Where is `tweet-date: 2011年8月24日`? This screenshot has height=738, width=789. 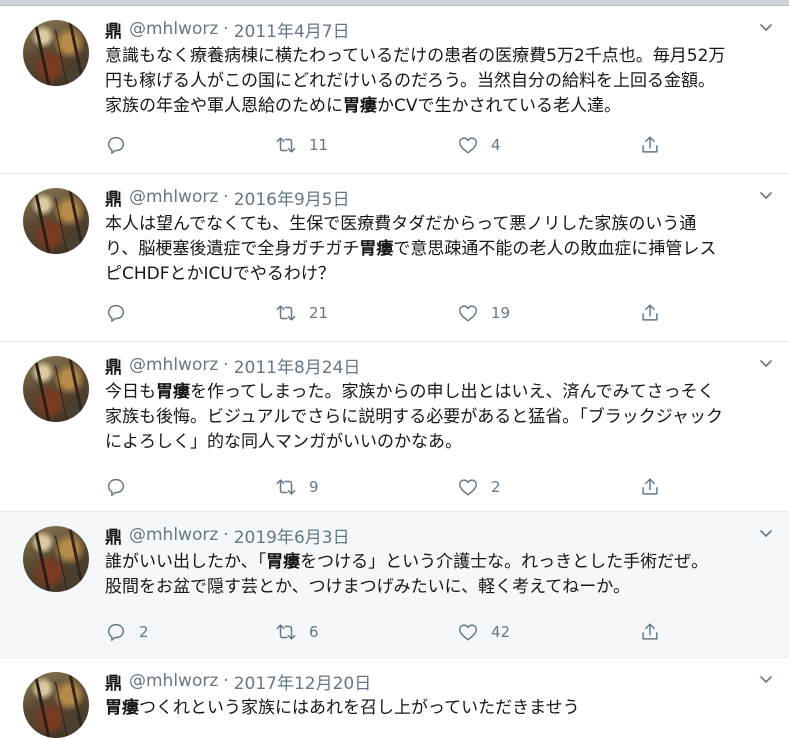
tweet-date: 2011年8月24日 is located at coordinates (297, 365).